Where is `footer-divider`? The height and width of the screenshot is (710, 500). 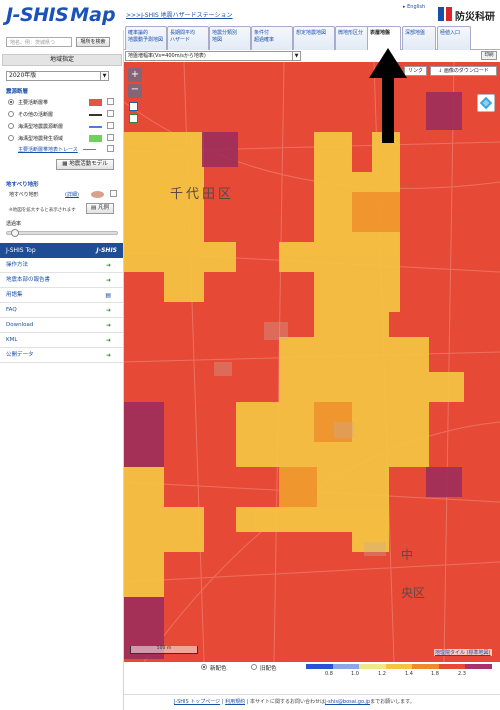 footer-divider is located at coordinates (312, 694).